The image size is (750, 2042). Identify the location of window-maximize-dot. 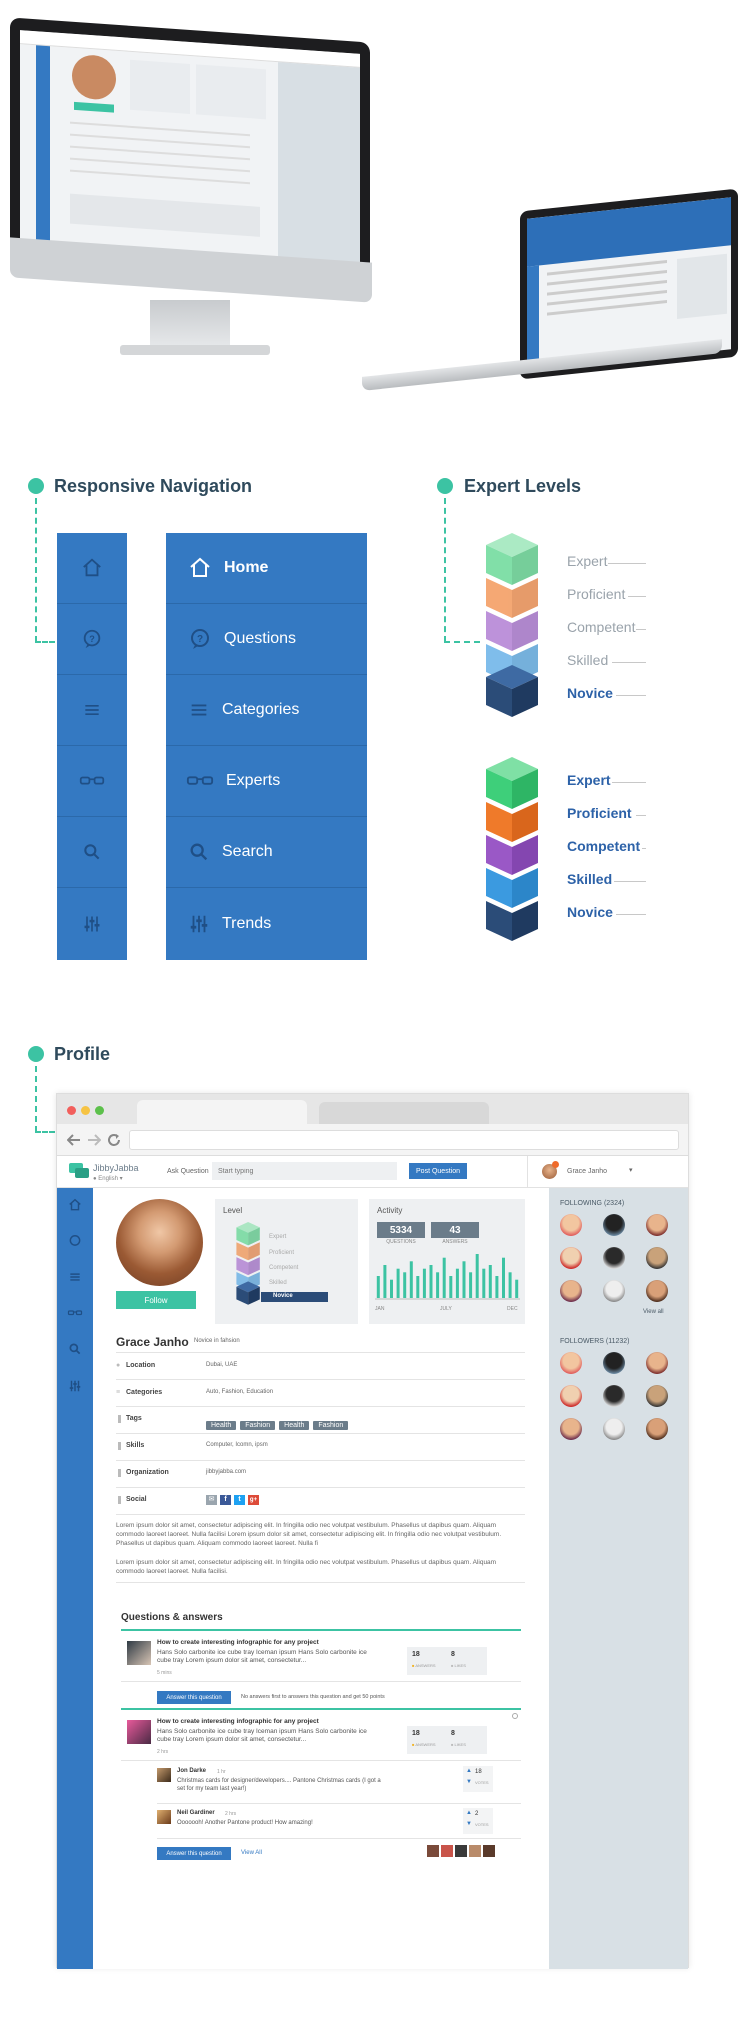
(99, 1110).